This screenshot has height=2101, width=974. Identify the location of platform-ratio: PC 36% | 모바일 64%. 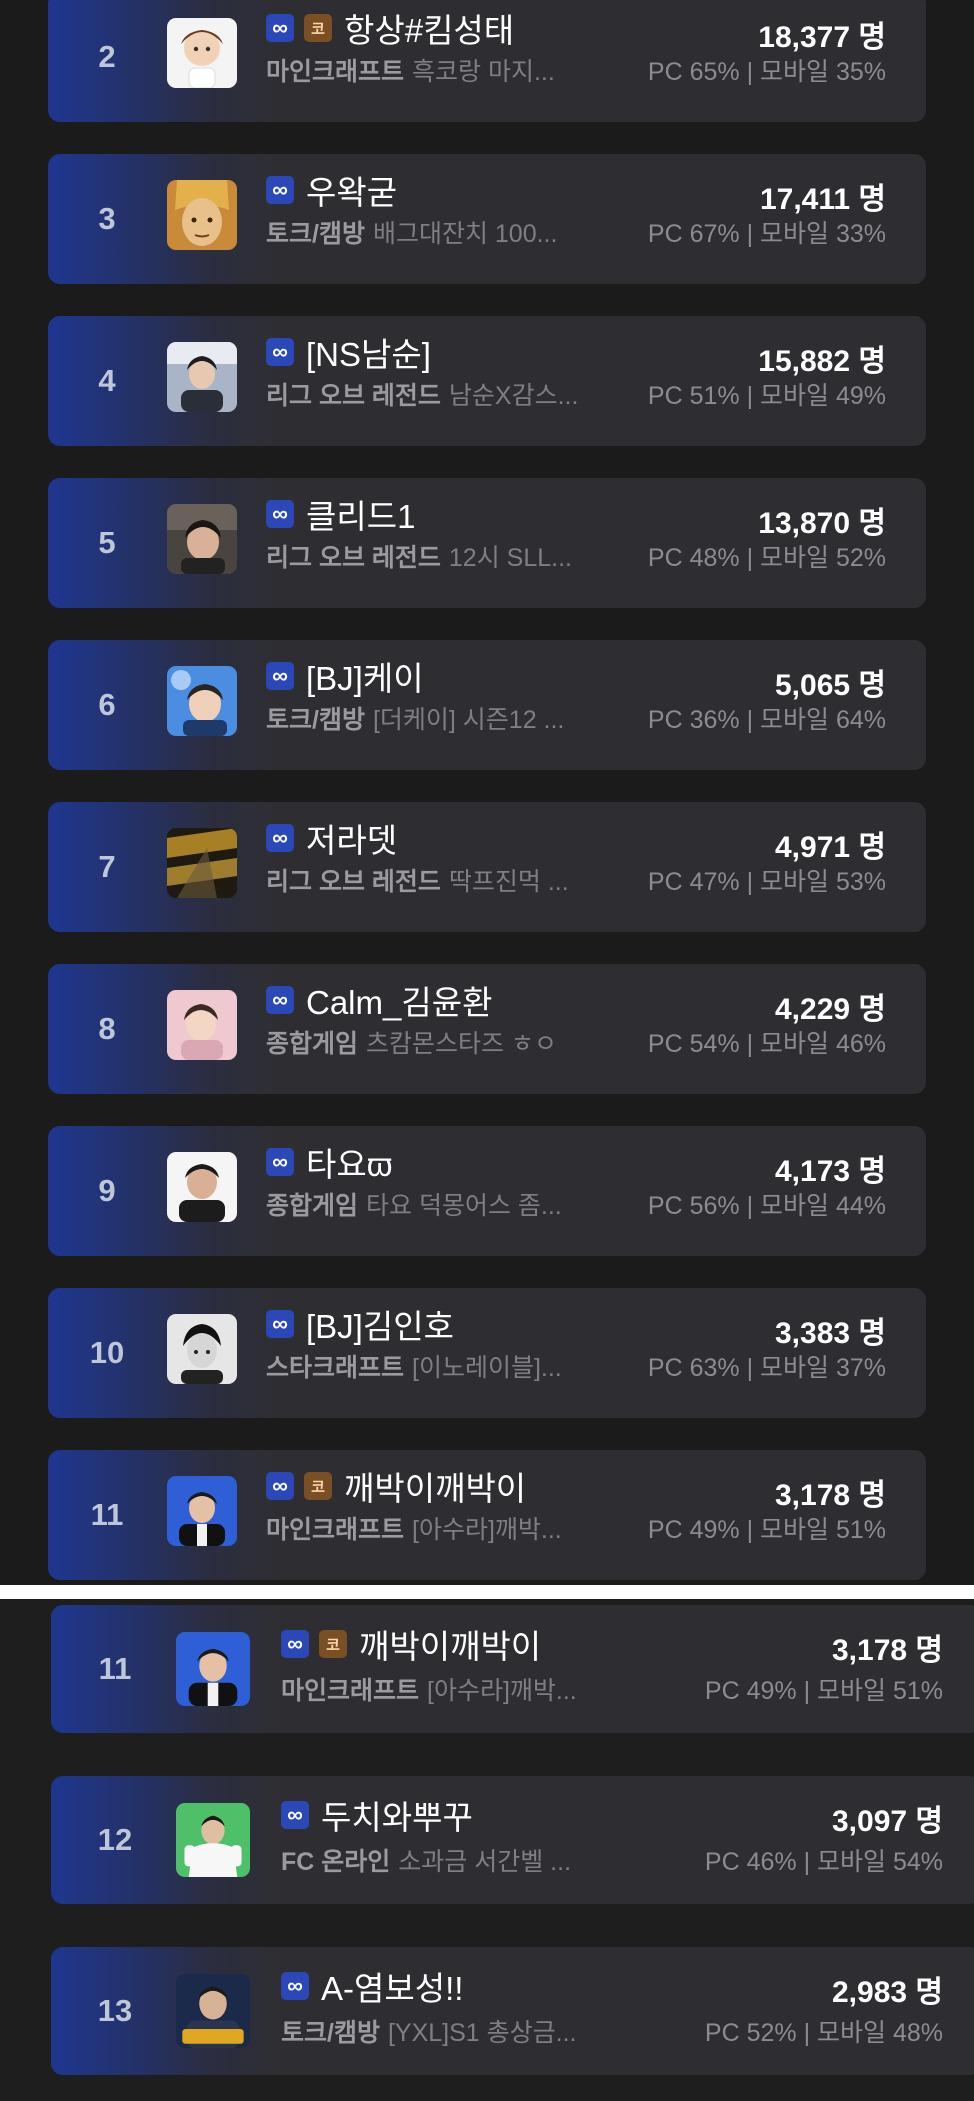
(766, 720).